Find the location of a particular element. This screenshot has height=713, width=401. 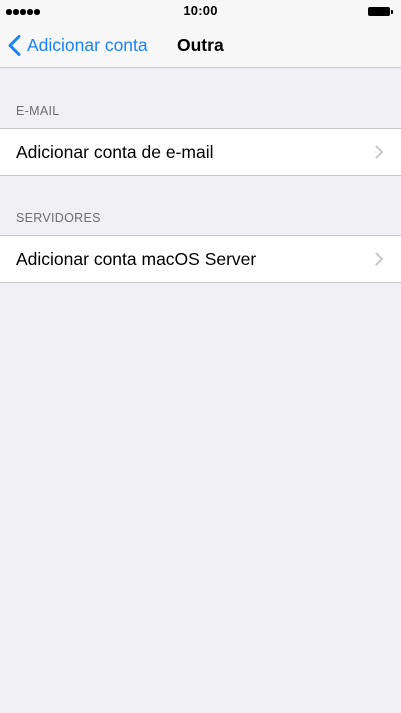

section-header-email: E-MAIL is located at coordinates (38, 111).